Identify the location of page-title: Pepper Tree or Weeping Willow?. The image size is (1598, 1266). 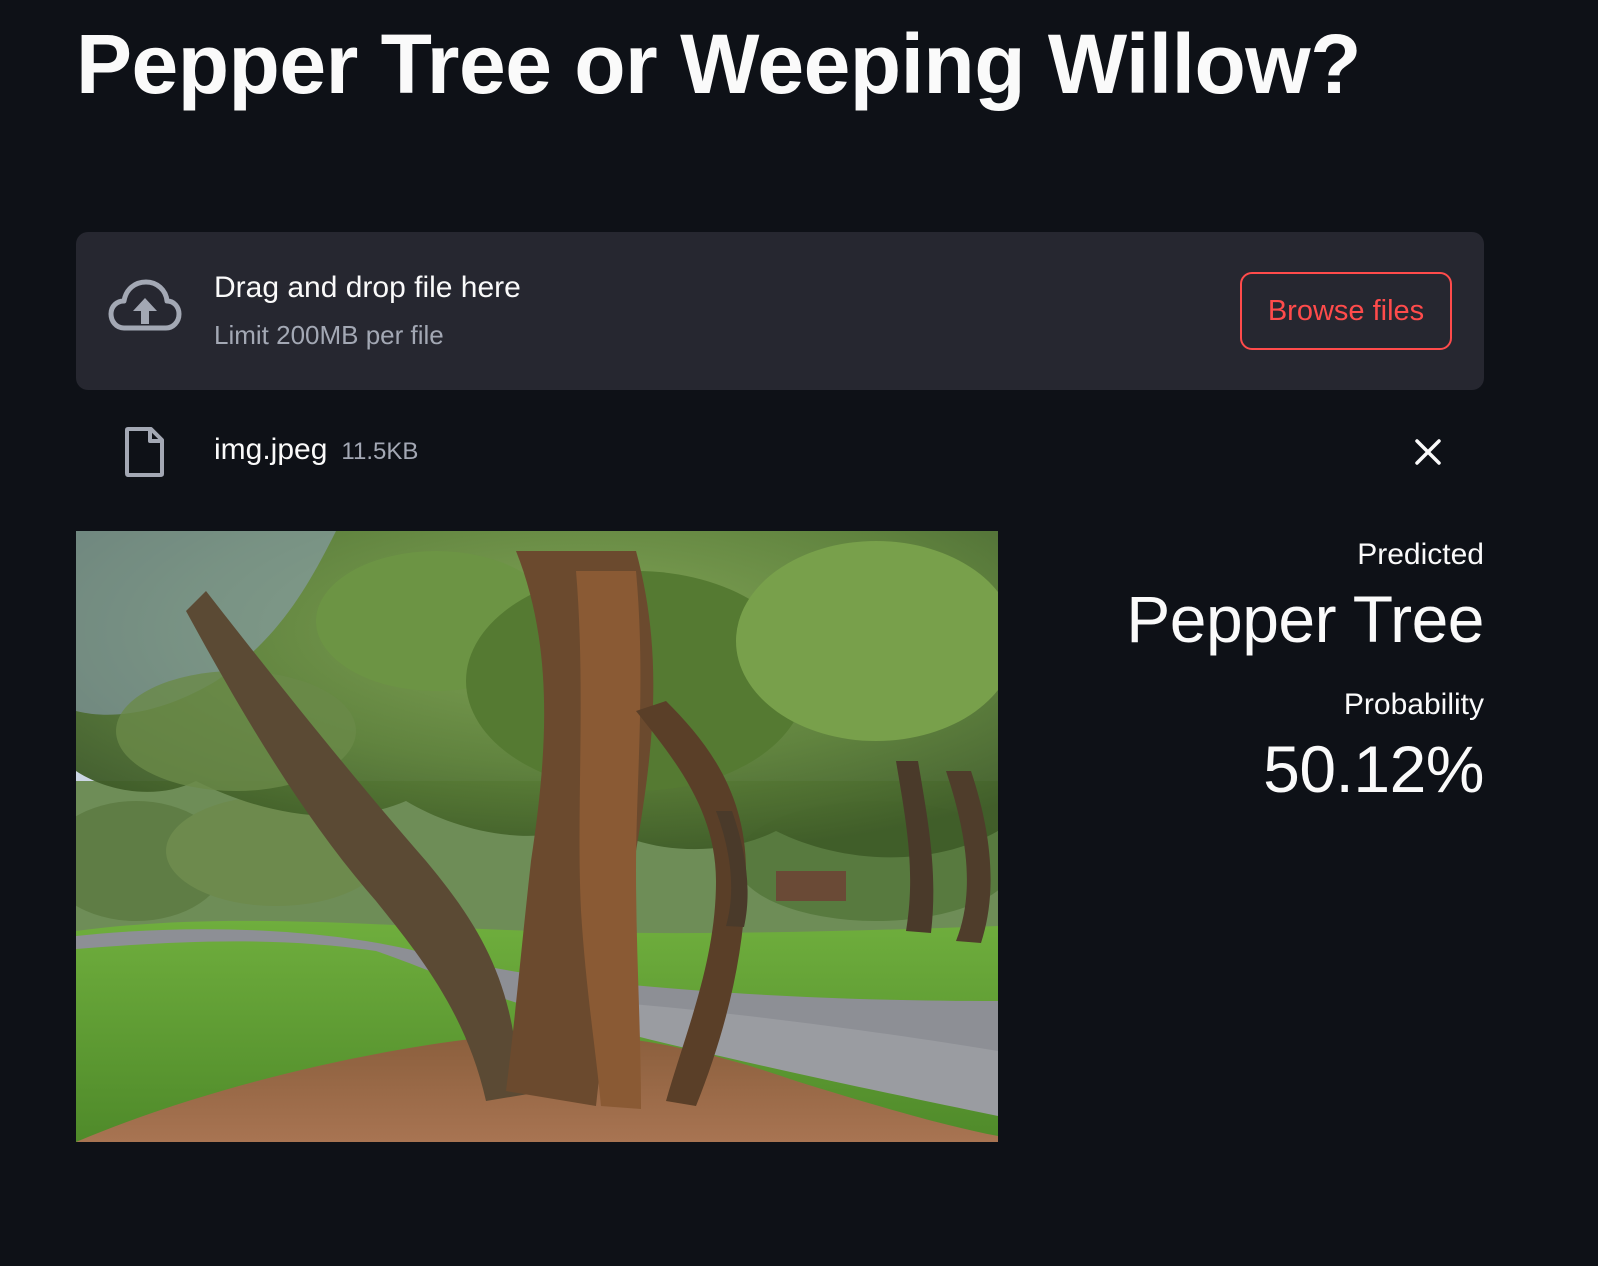
(718, 64).